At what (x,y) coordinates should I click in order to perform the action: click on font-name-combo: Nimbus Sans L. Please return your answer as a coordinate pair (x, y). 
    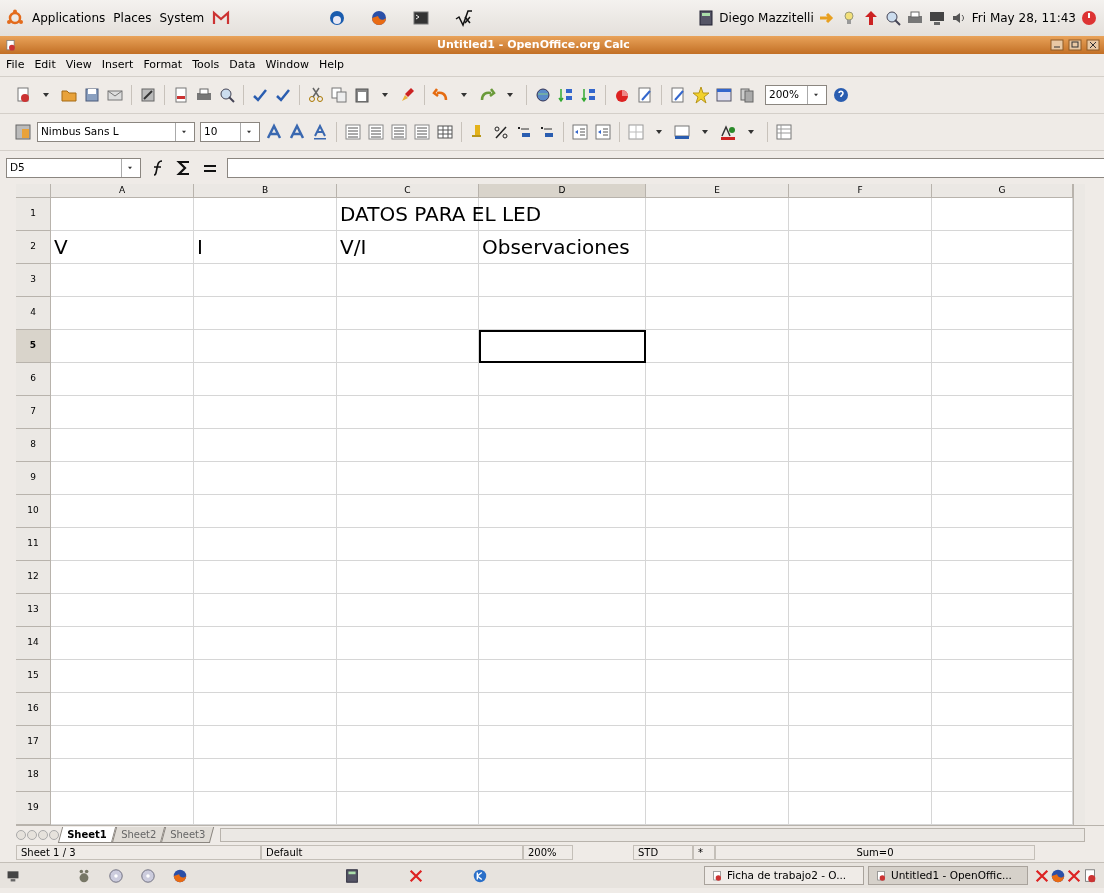
    Looking at the image, I should click on (116, 132).